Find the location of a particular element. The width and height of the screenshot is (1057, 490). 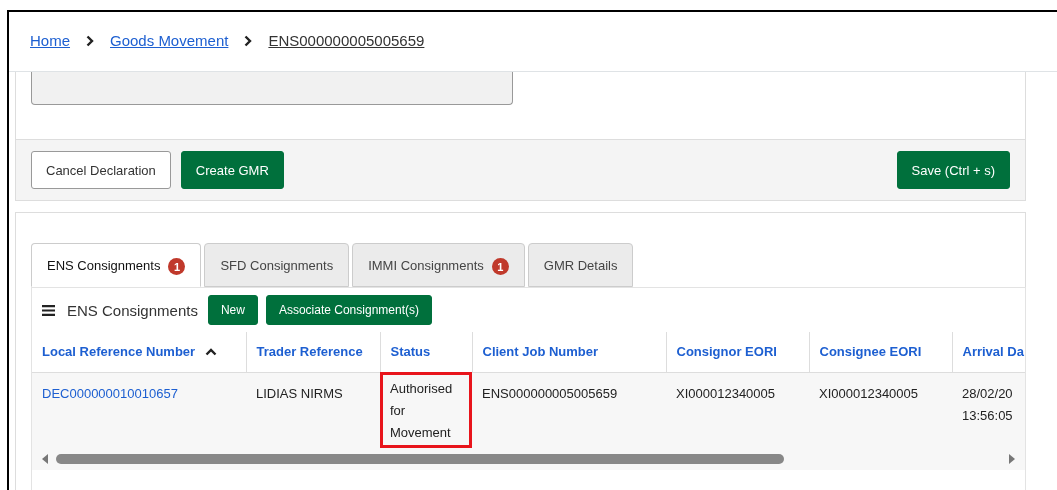

column-header: Consignor EORI is located at coordinates (737, 352).